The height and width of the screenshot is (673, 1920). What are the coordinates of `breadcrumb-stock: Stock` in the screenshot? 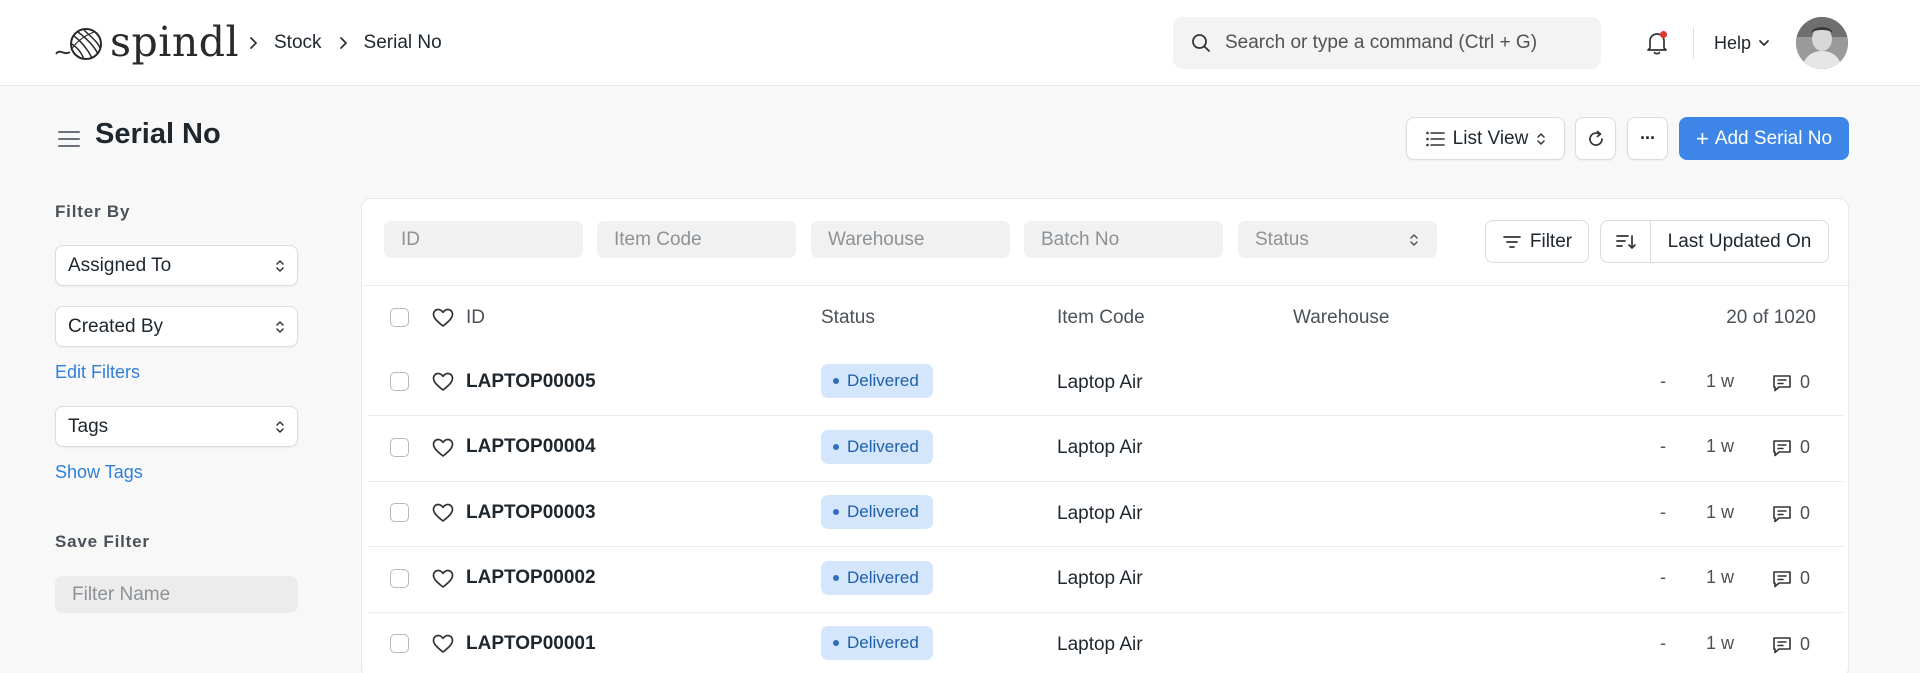 It's located at (298, 43).